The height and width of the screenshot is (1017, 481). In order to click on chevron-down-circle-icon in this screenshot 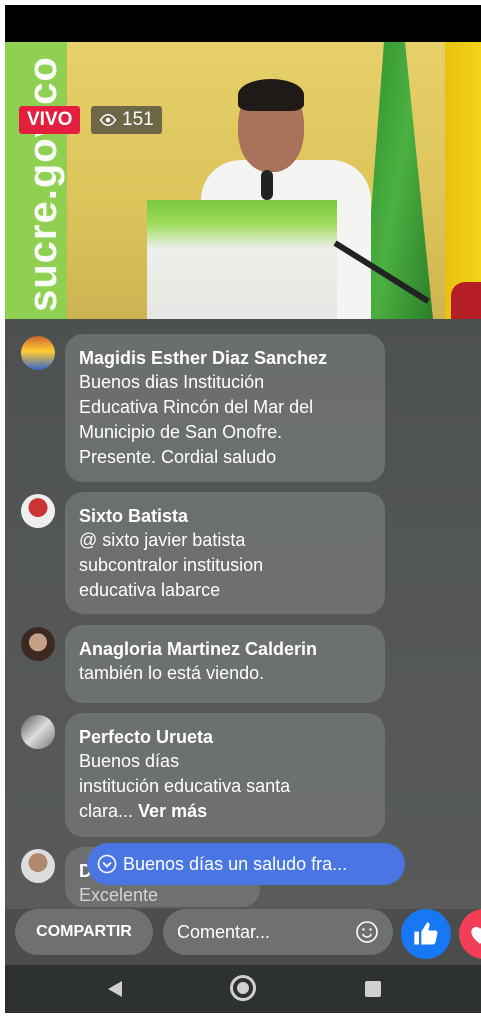, I will do `click(107, 864)`.